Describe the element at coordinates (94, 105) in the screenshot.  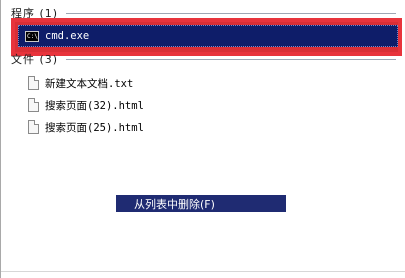
I see `file-result-label: 搜索页面(32).html` at that location.